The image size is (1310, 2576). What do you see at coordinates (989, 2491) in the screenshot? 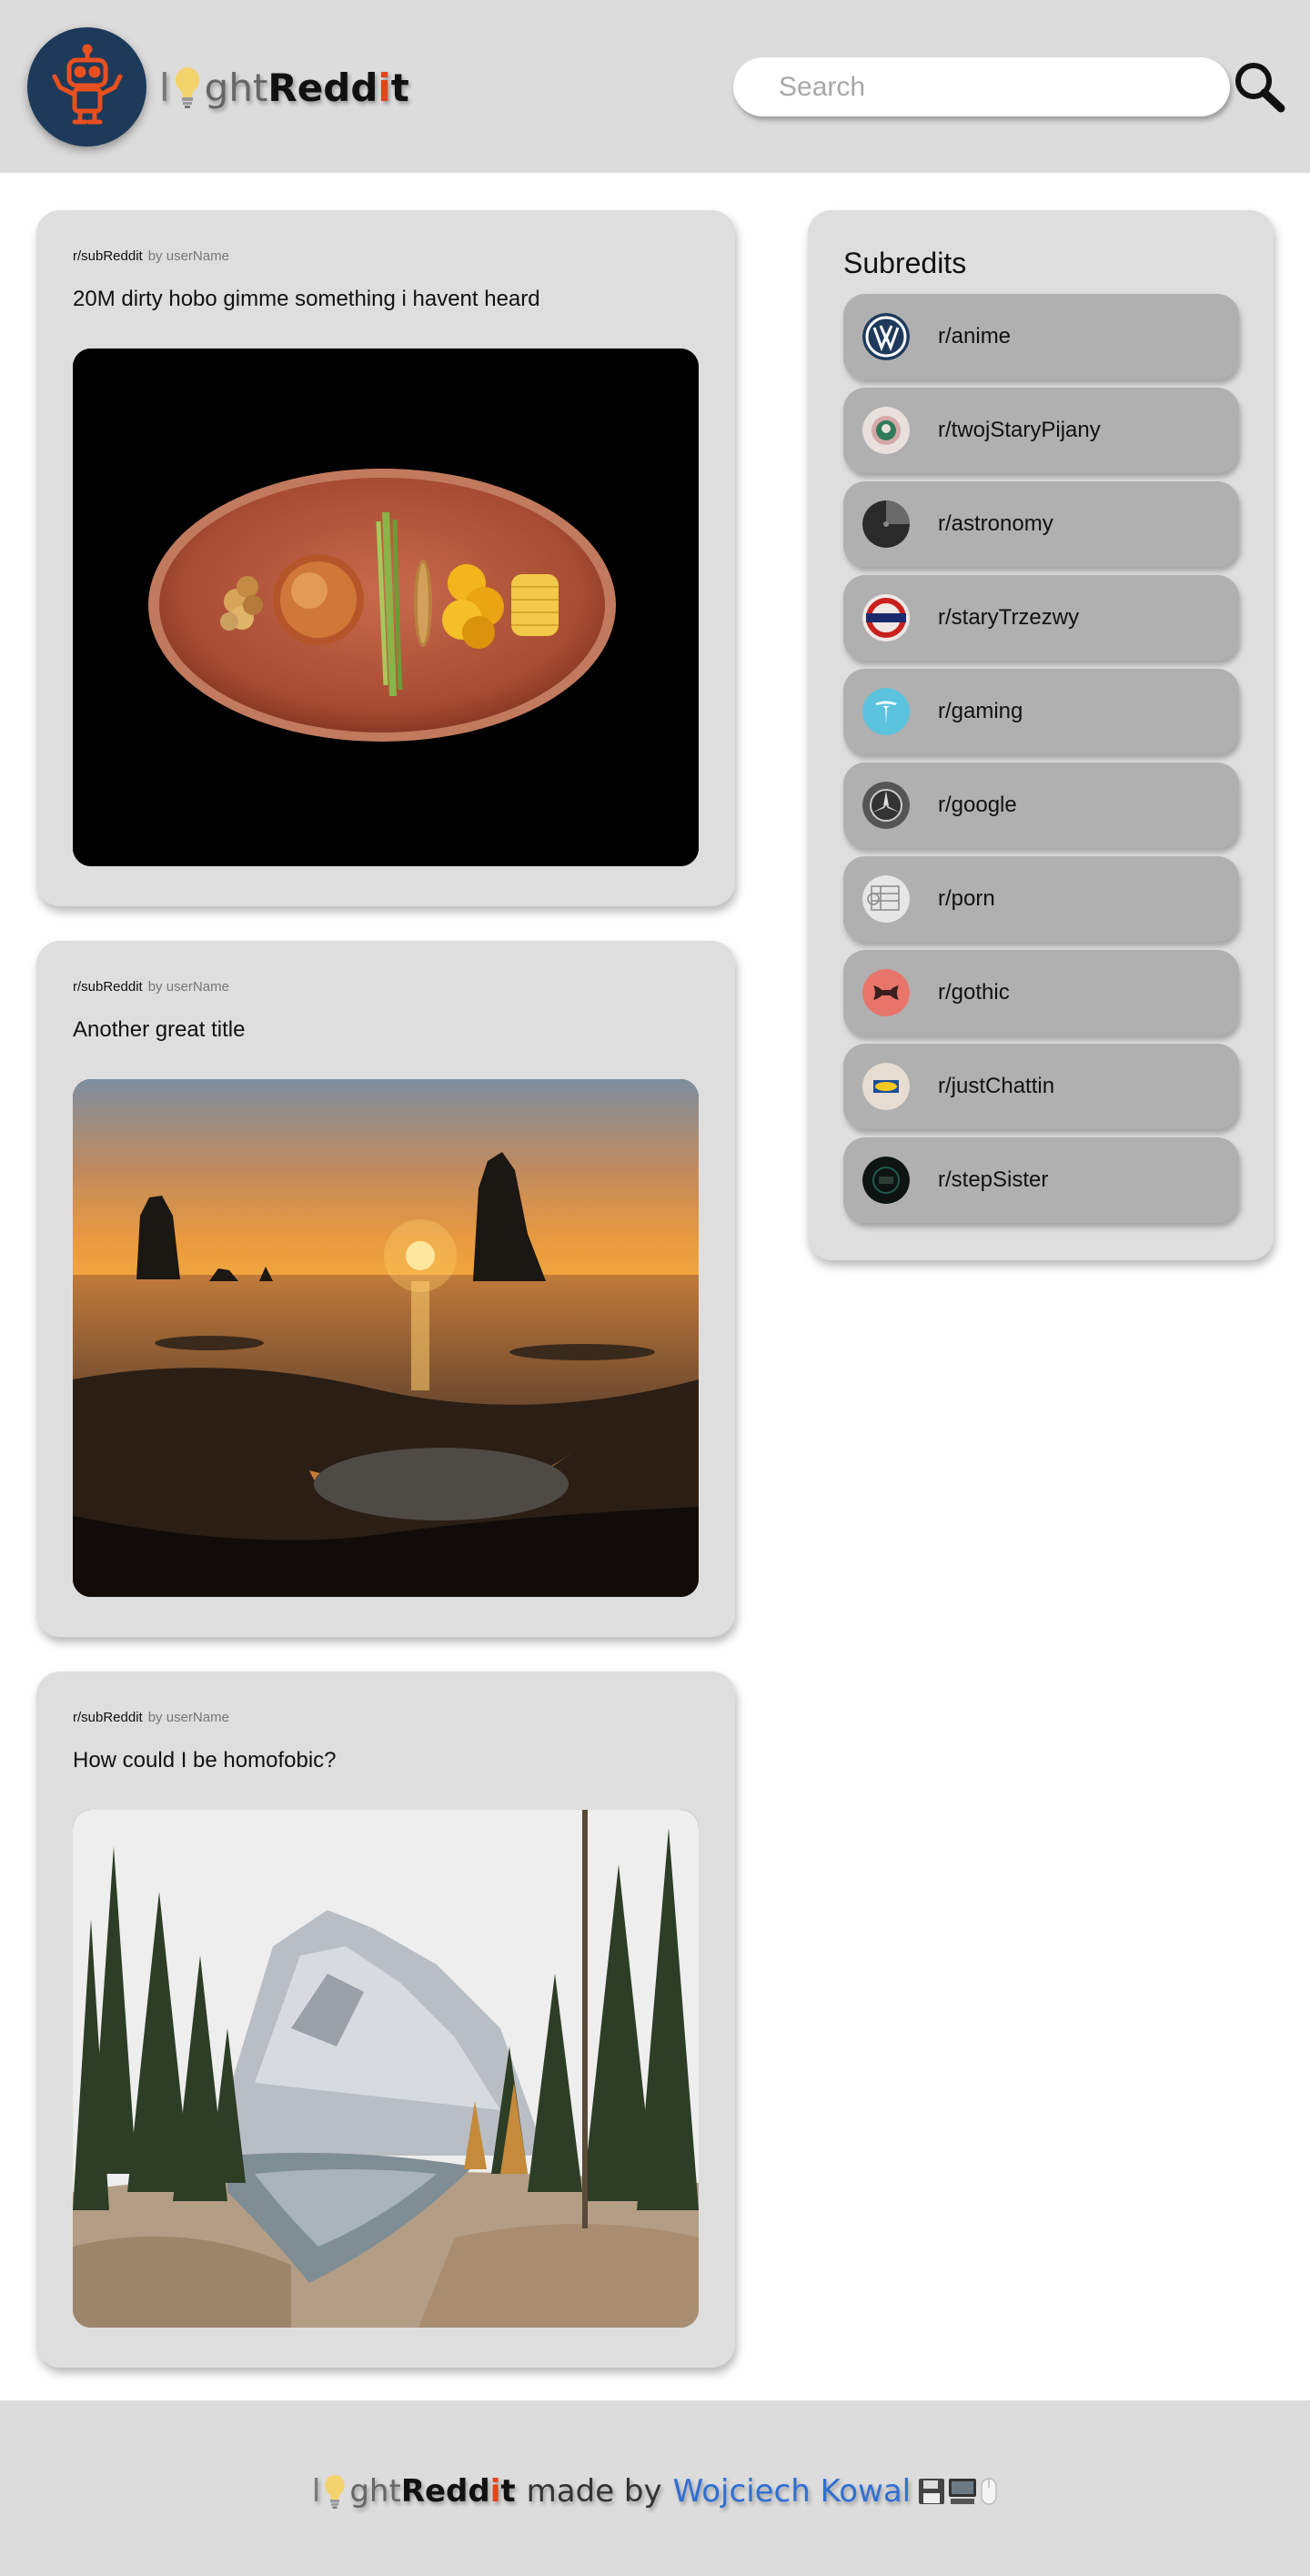
I see `mouse-icon` at bounding box center [989, 2491].